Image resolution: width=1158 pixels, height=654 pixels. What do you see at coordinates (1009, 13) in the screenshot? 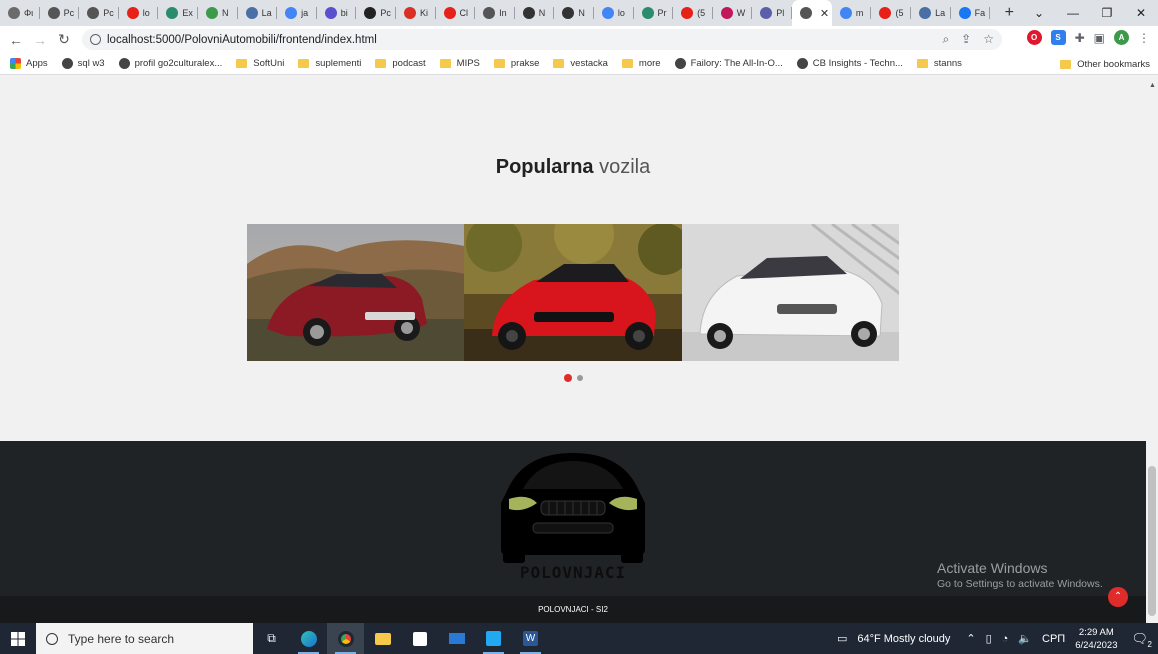
I see `new-tab-button: +` at bounding box center [1009, 13].